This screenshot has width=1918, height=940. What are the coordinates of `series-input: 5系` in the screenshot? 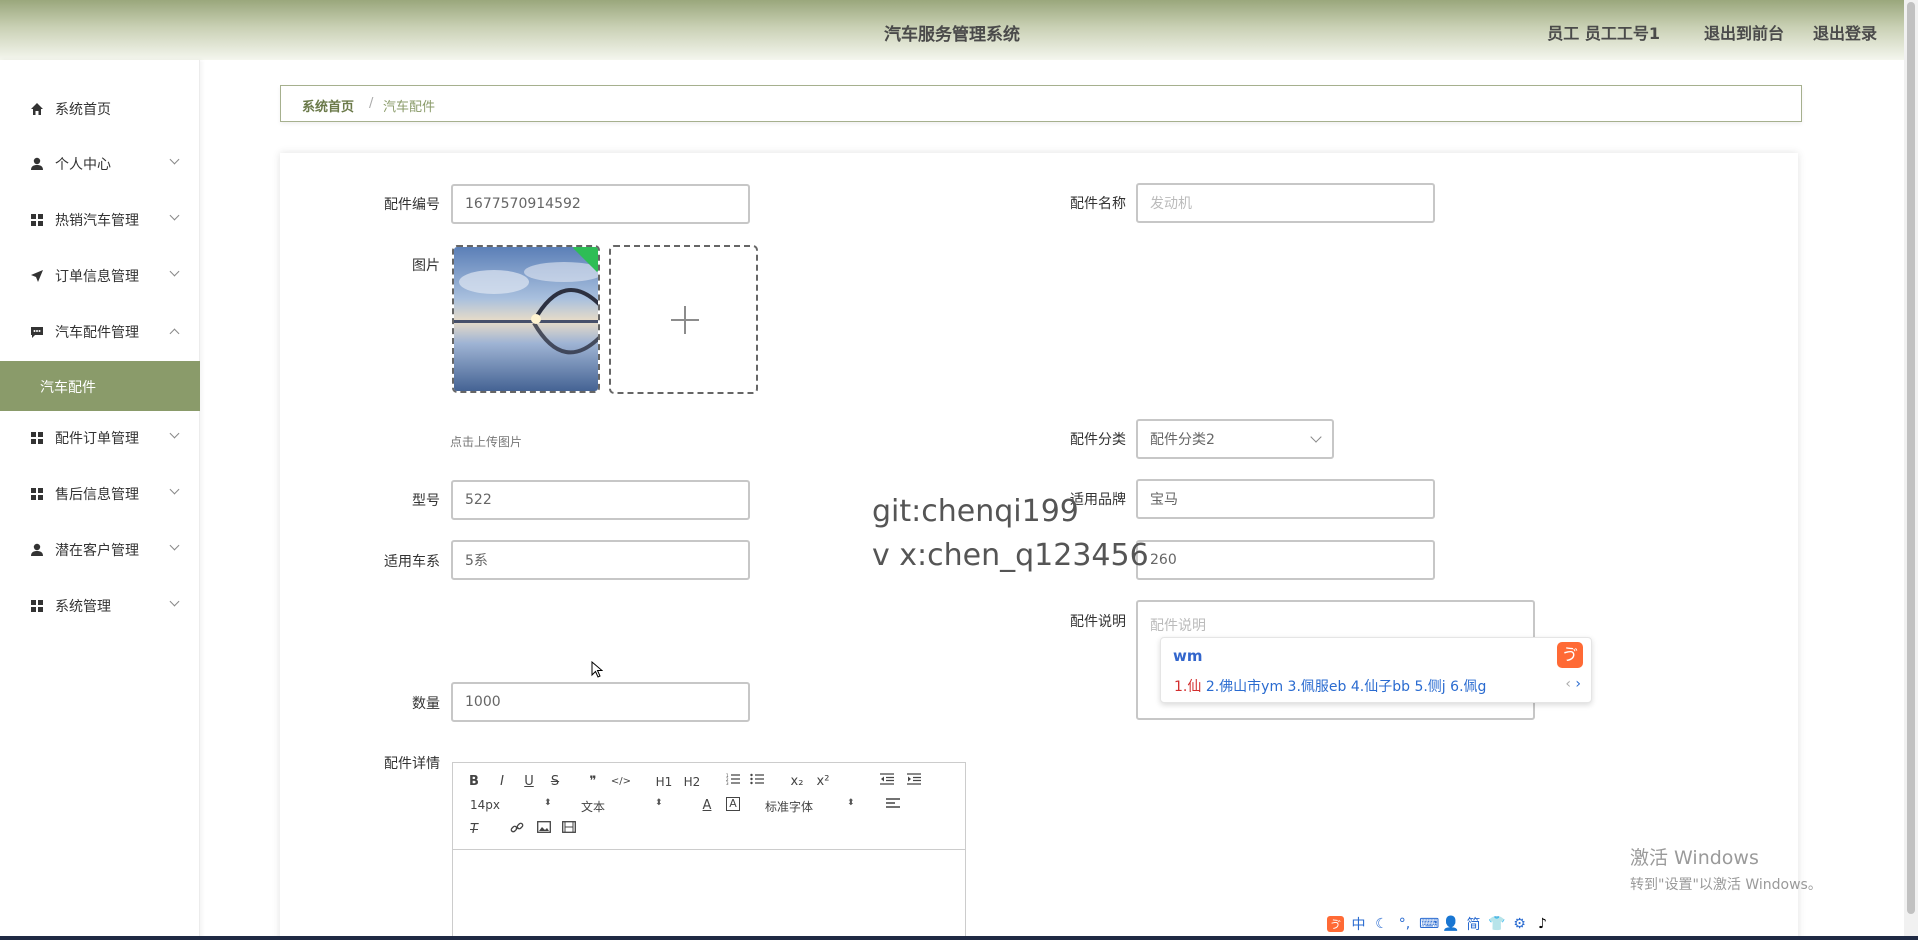 It's located at (600, 560).